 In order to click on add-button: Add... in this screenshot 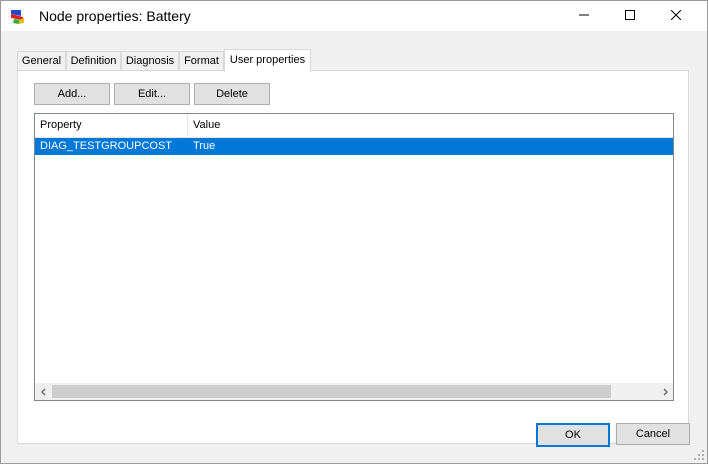, I will do `click(72, 94)`.